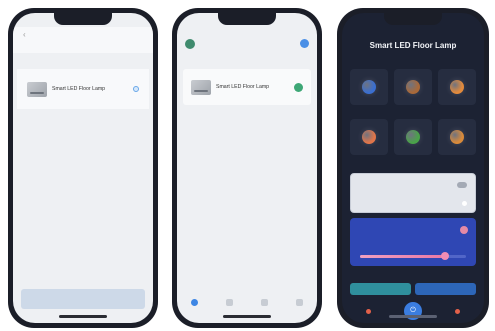  I want to click on scene-grid, so click(413, 112).